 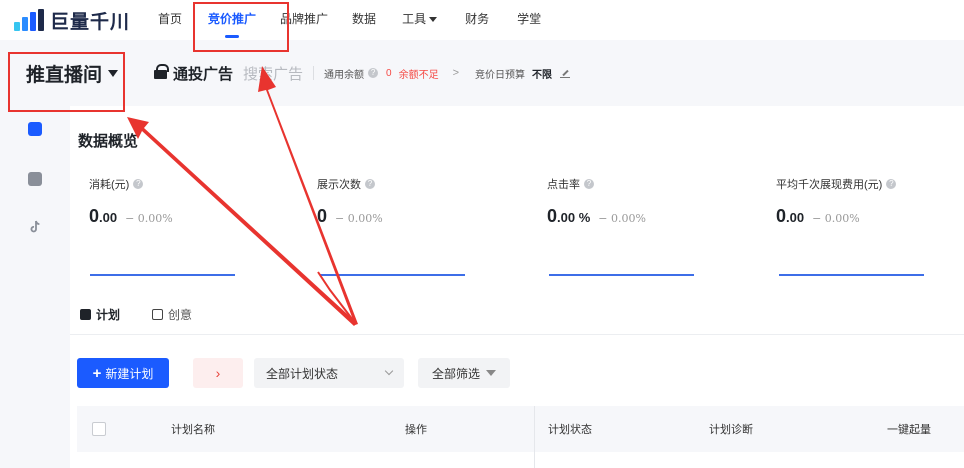 I want to click on annotation-arrows, so click(x=242, y=196).